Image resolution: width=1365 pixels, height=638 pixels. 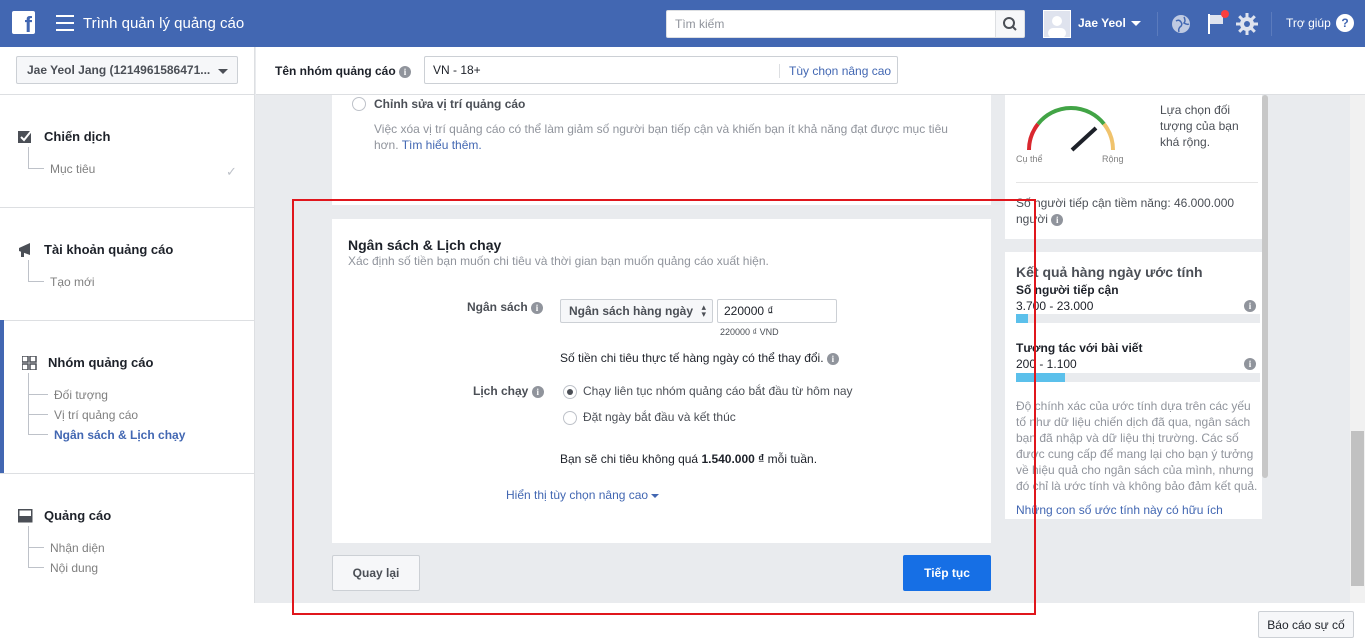 I want to click on gauge-wide-label: Rộng, so click(x=1113, y=159).